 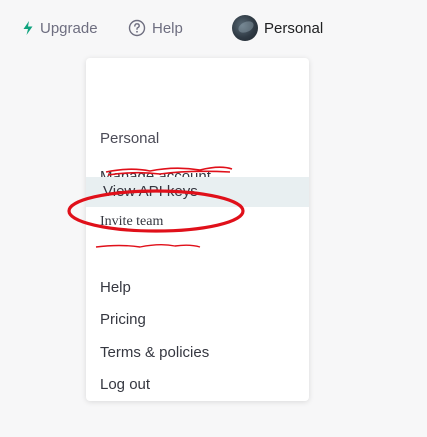 I want to click on pricing-item: Pricing, so click(x=123, y=319).